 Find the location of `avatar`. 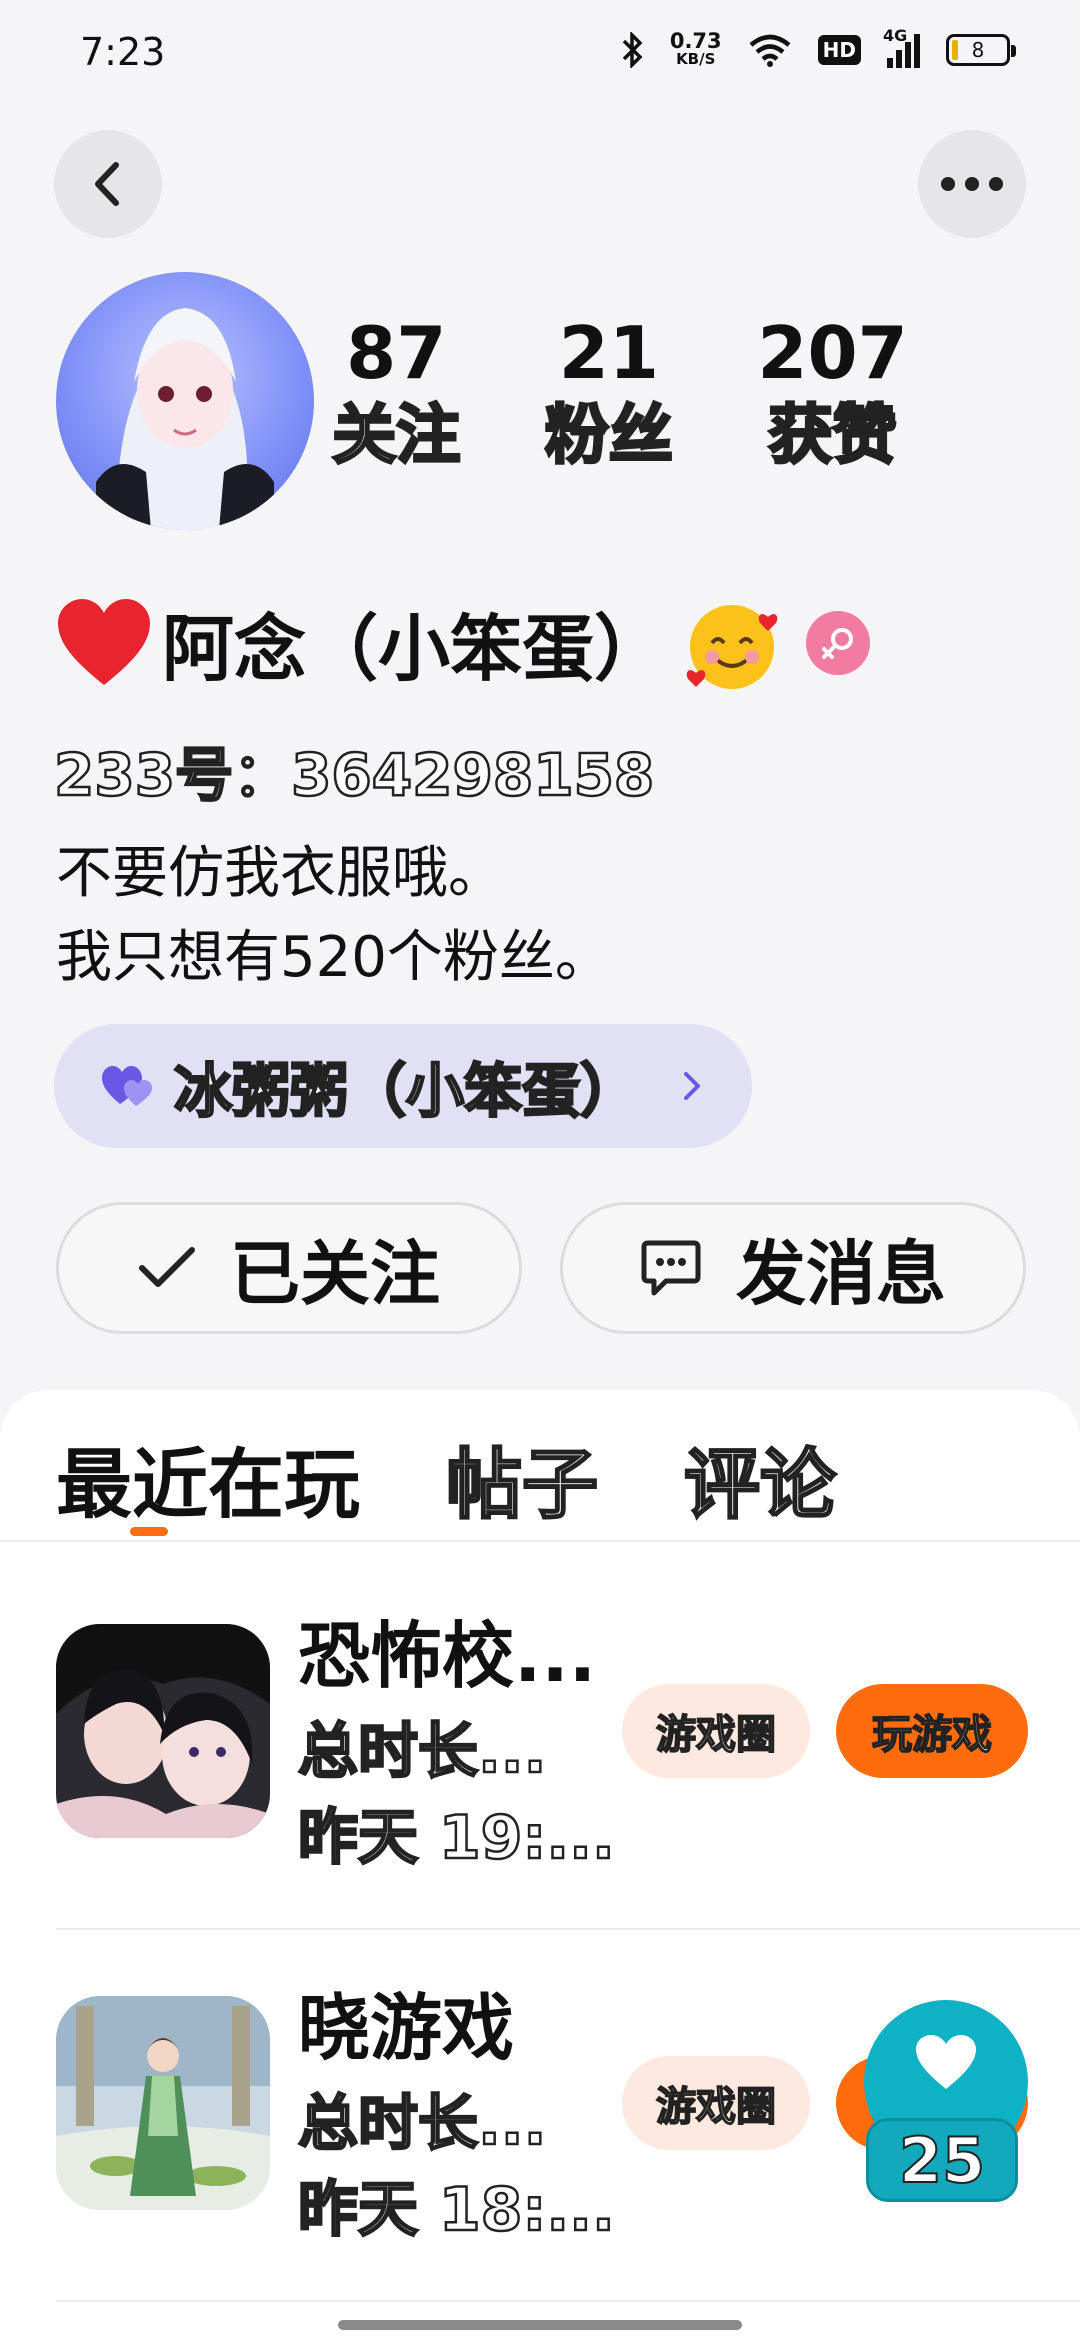

avatar is located at coordinates (185, 401).